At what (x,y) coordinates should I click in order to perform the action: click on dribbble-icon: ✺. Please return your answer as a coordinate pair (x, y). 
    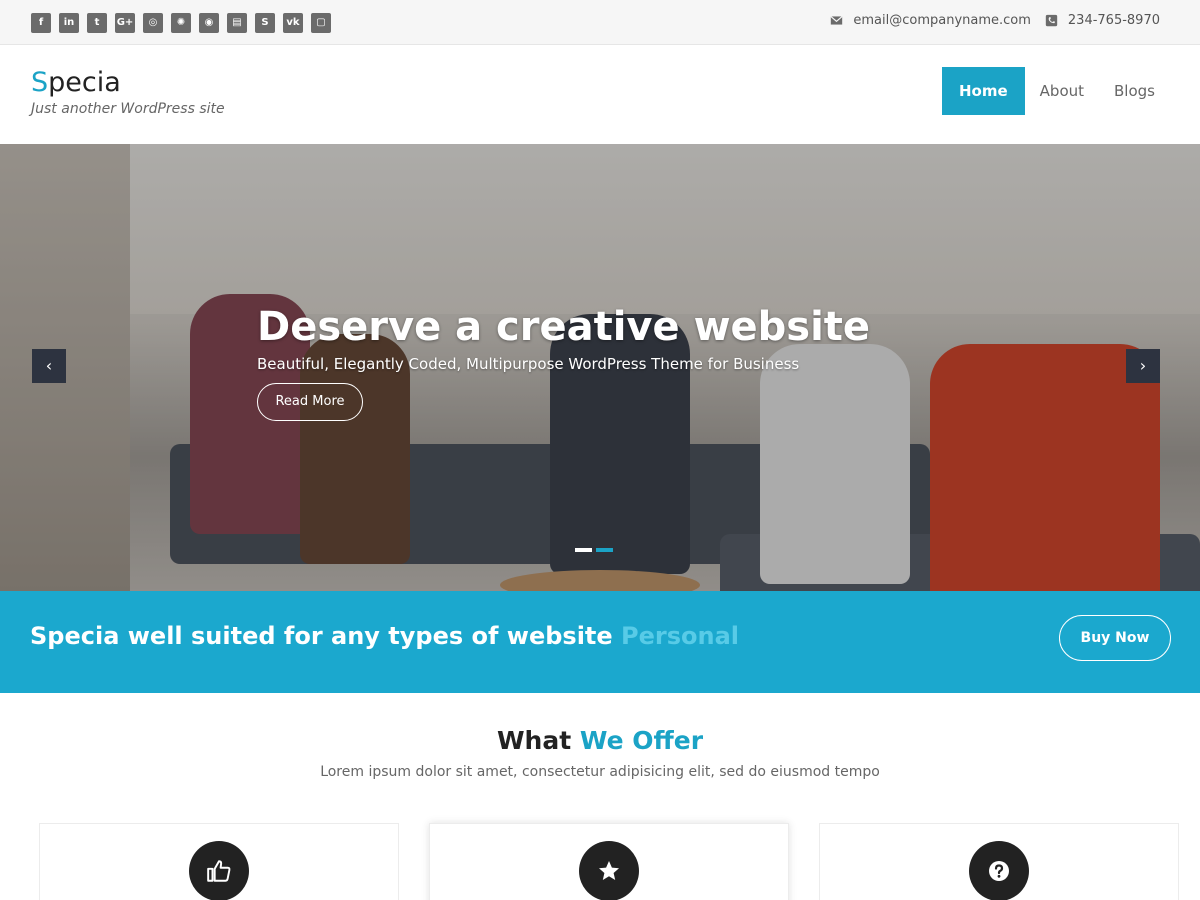
    Looking at the image, I should click on (181, 23).